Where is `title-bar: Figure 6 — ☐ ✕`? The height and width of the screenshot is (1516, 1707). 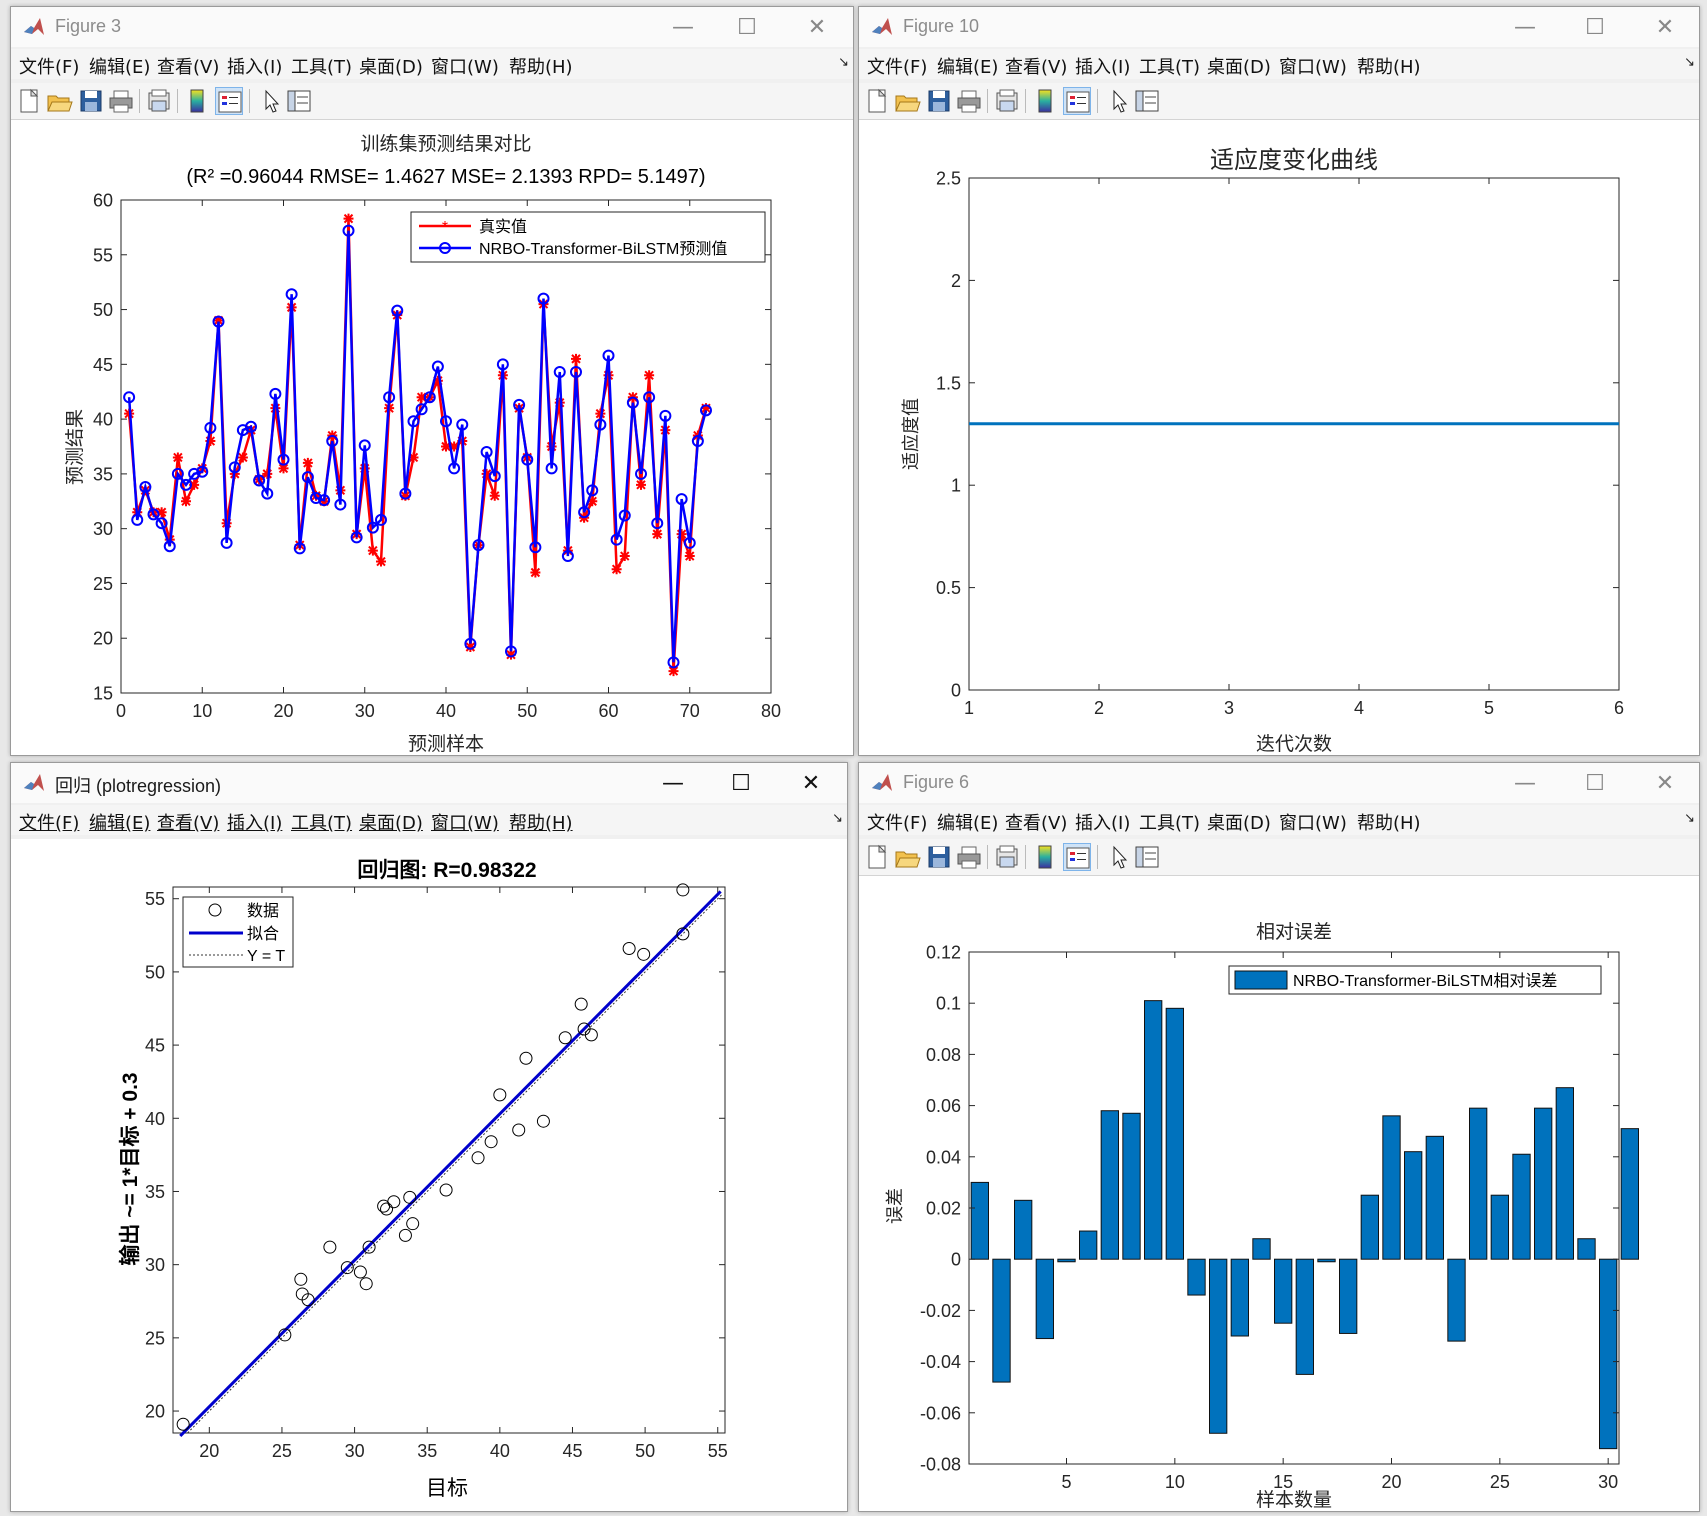
title-bar: Figure 6 — ☐ ✕ is located at coordinates (1279, 783).